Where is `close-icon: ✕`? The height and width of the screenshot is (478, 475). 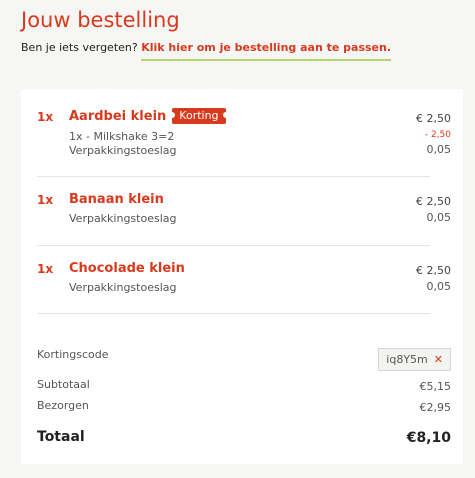 close-icon: ✕ is located at coordinates (438, 359).